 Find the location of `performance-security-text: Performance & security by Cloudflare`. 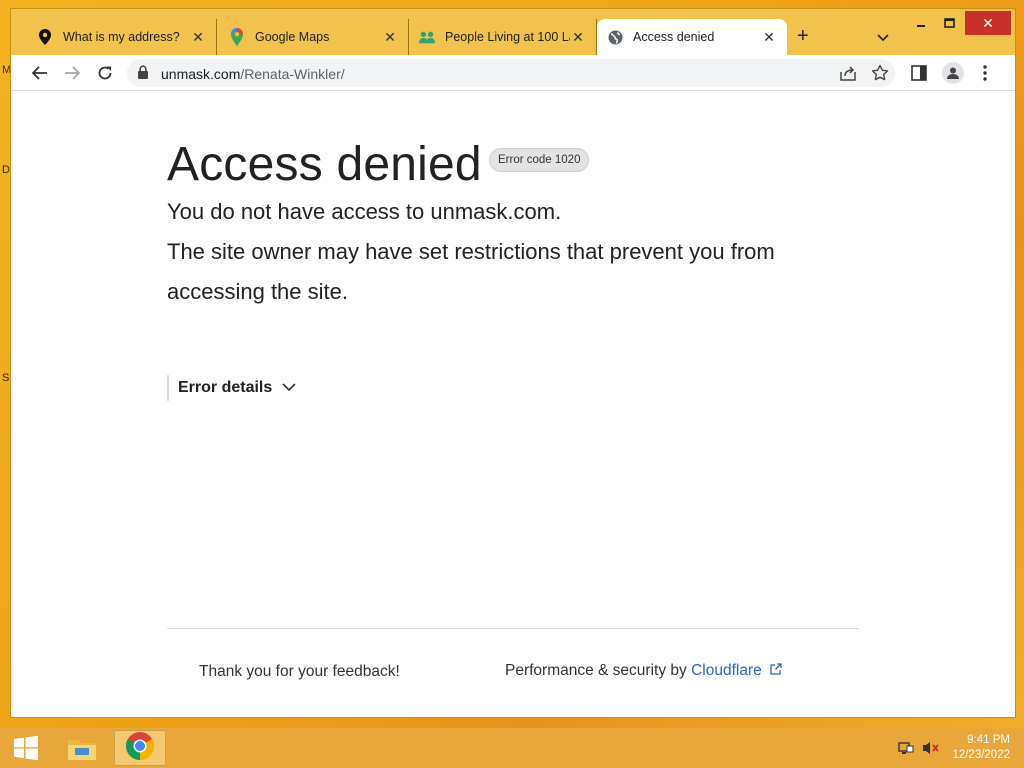

performance-security-text: Performance & security by Cloudflare is located at coordinates (643, 671).